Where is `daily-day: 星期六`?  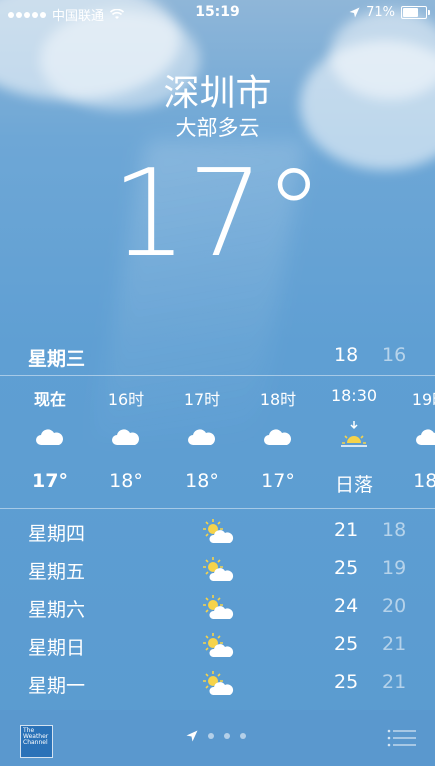 daily-day: 星期六 is located at coordinates (57, 610).